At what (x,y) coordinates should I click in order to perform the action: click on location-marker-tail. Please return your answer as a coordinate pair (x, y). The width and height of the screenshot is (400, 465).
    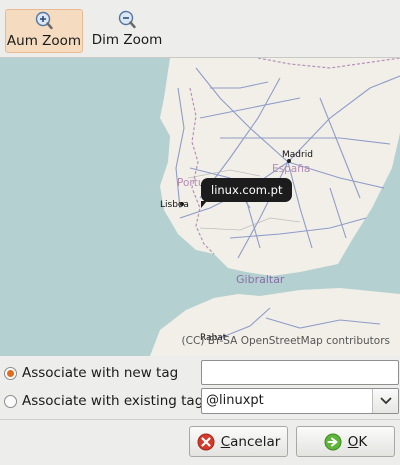
    Looking at the image, I should click on (207, 204).